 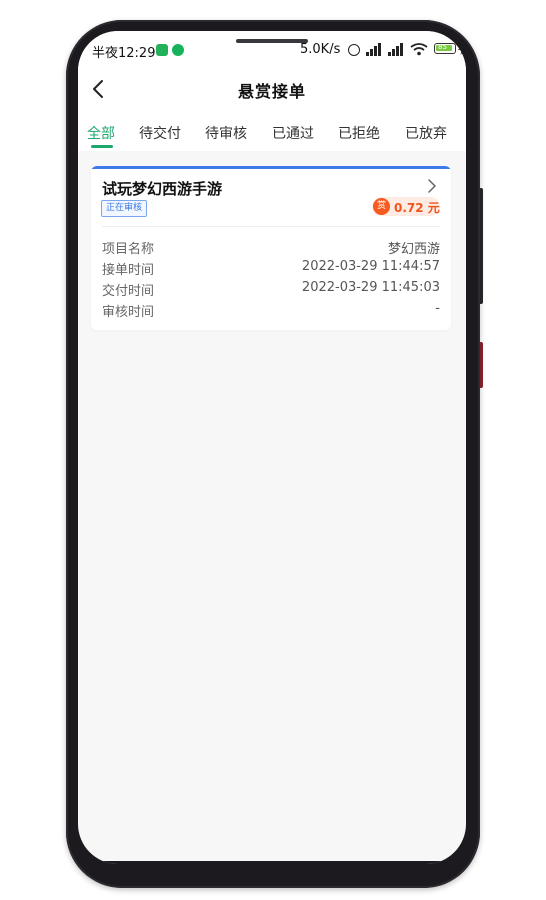 I want to click on detail-value: 2022-03-29 11:44:57, so click(x=370, y=266).